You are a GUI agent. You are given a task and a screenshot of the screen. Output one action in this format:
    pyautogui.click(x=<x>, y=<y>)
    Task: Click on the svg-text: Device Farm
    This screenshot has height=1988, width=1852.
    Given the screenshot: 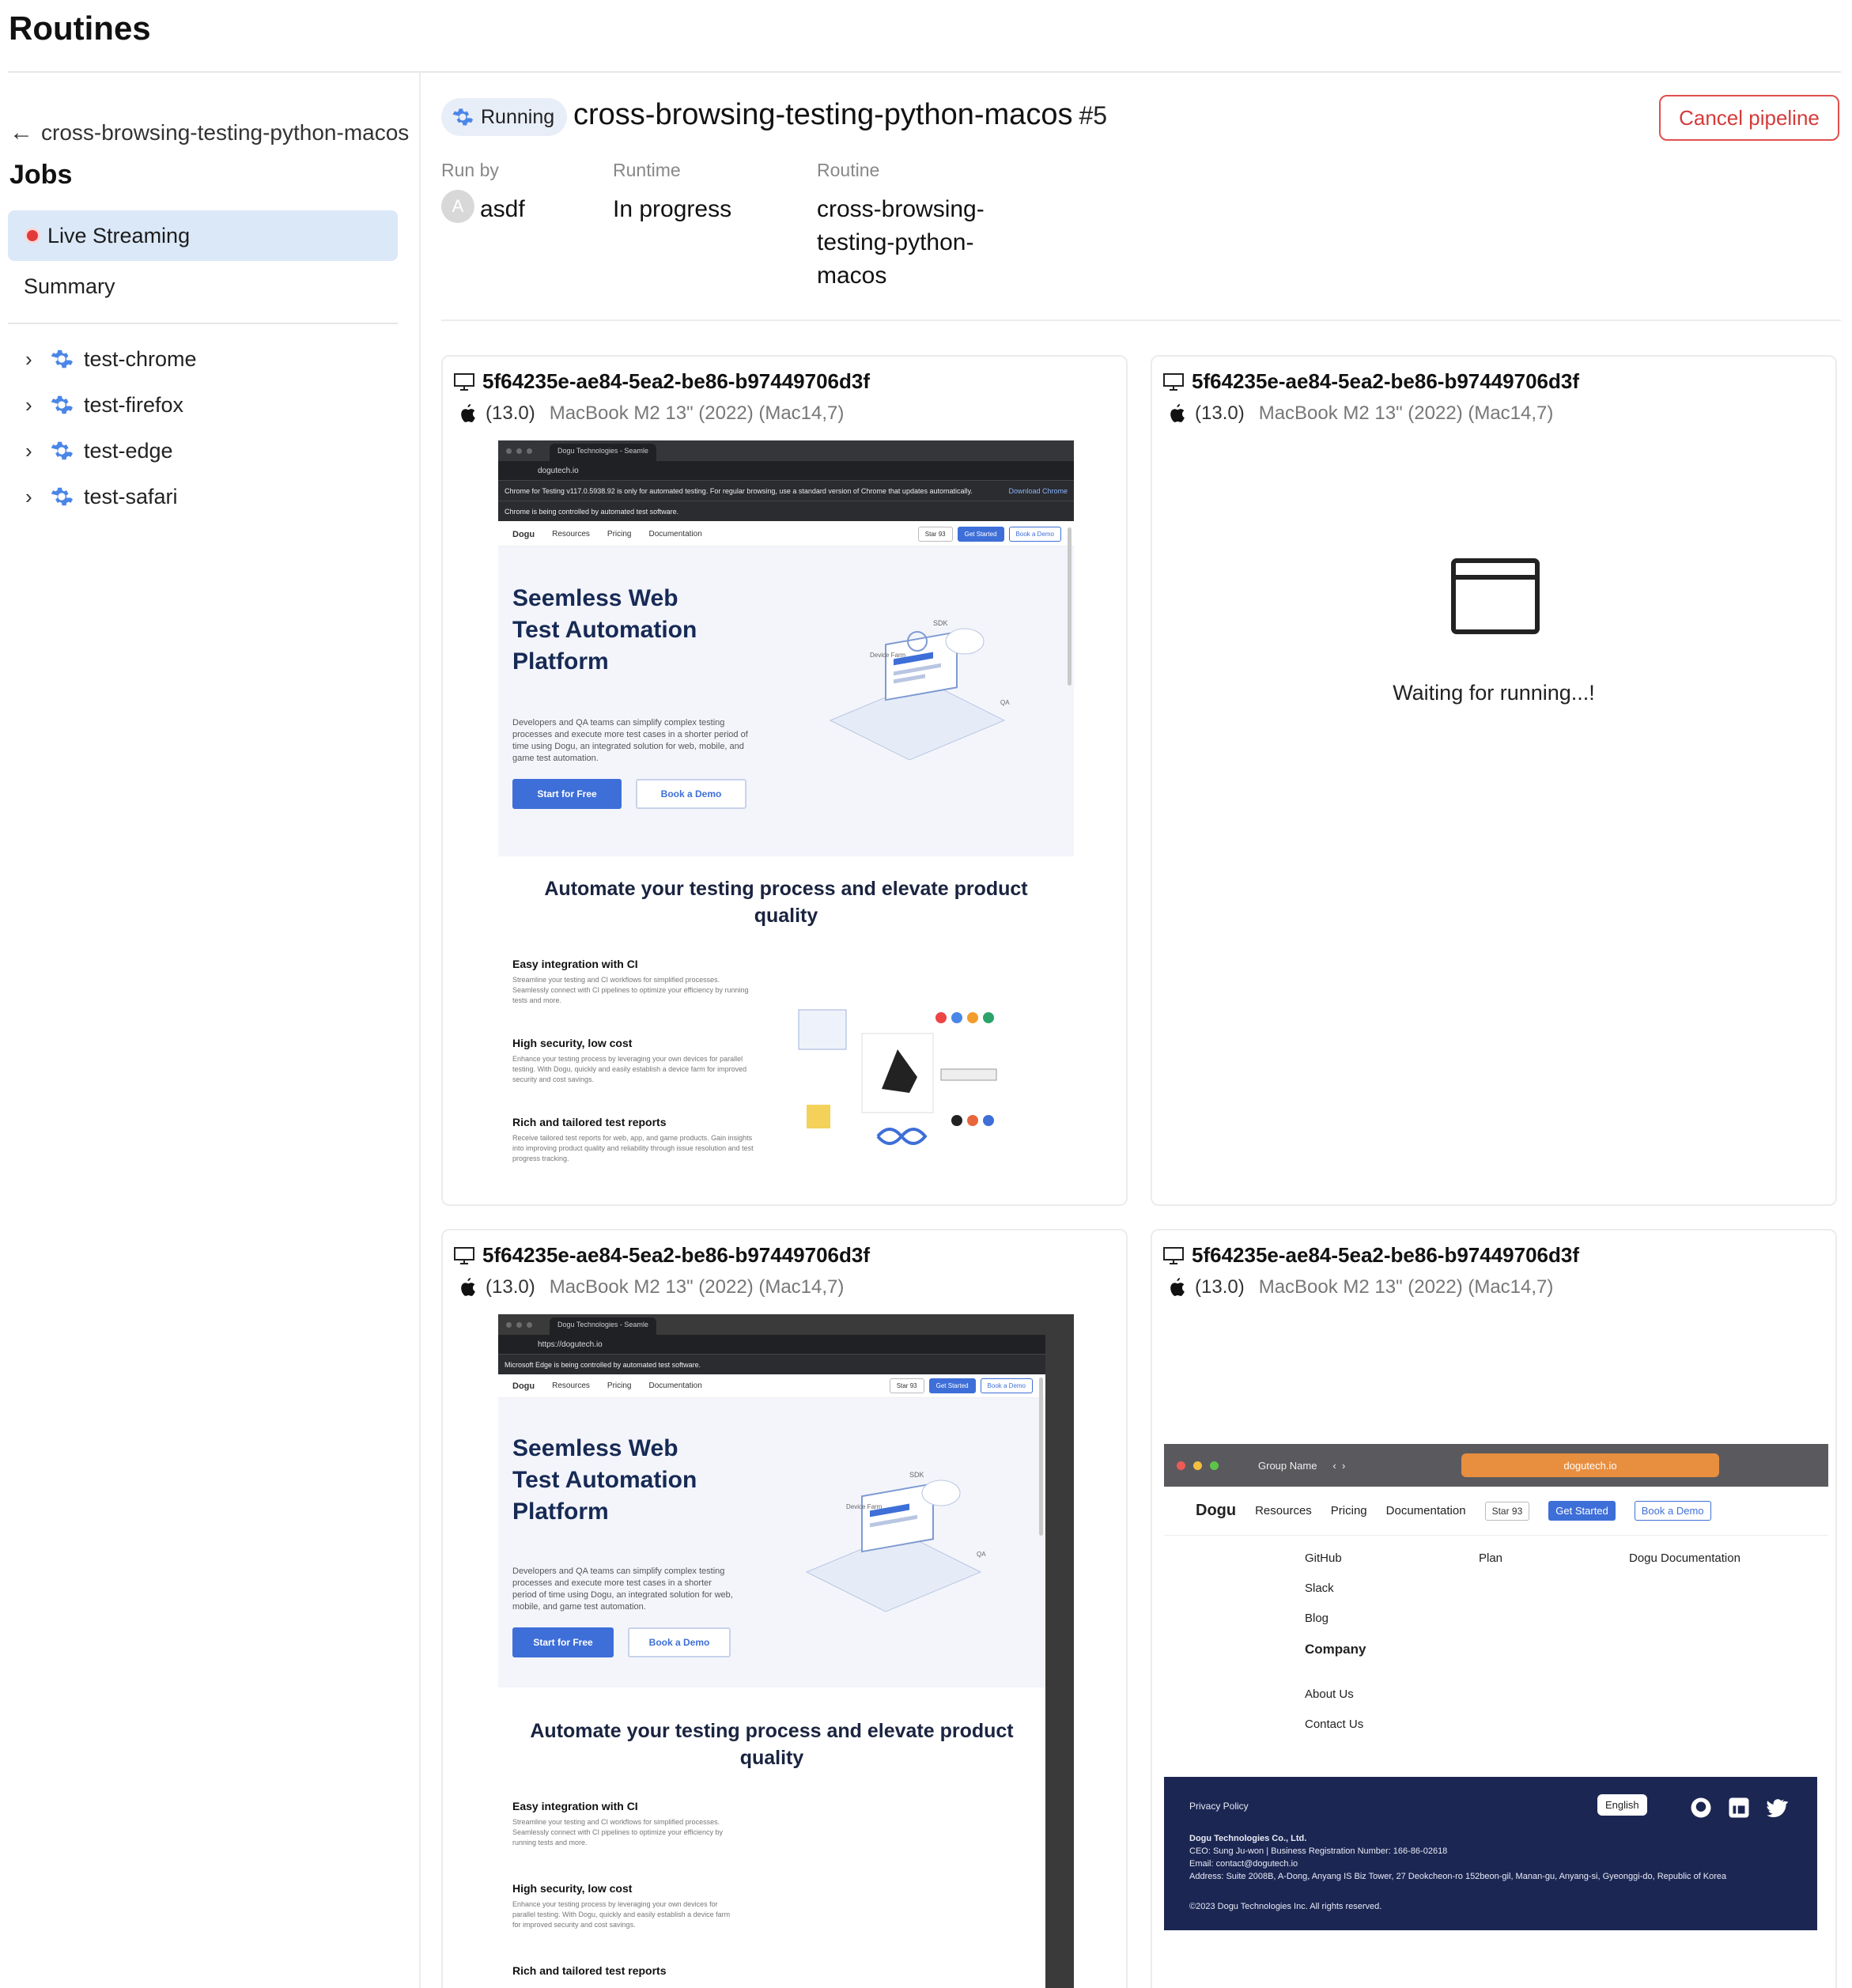 What is the action you would take?
    pyautogui.click(x=864, y=1506)
    